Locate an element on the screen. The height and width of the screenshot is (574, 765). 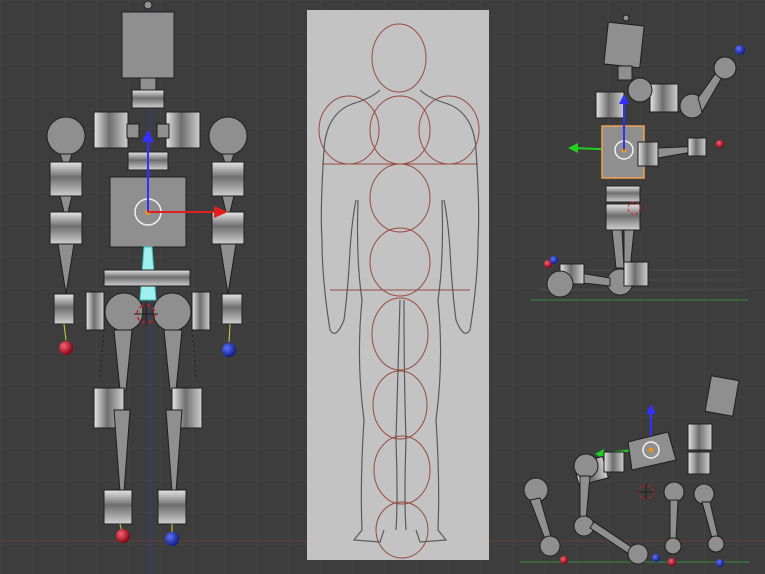
ik-handle-hand-left is located at coordinates (66, 348).